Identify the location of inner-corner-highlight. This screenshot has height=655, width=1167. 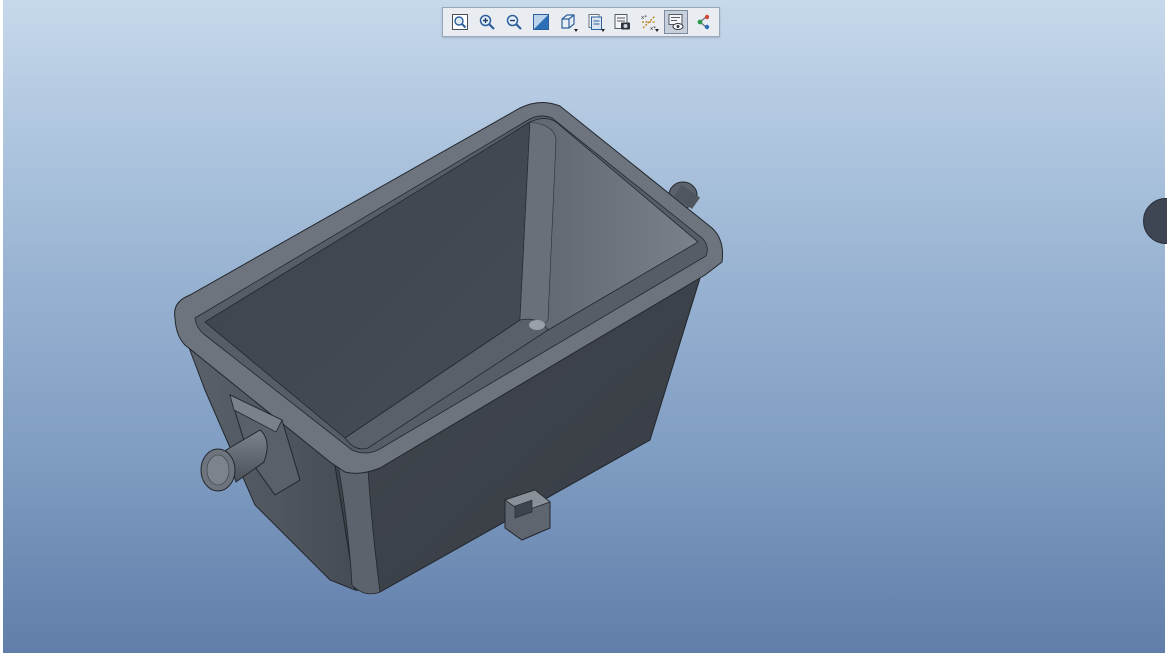
(537, 325).